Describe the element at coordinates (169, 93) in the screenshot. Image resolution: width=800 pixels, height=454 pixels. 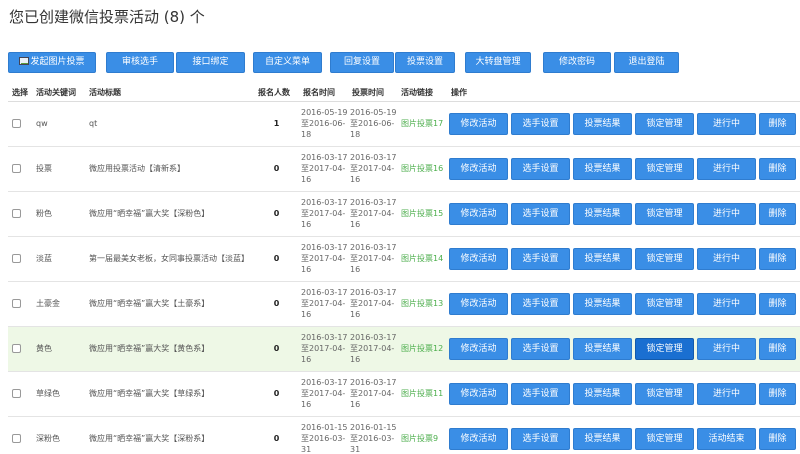
I see `header-title: 活动标题` at that location.